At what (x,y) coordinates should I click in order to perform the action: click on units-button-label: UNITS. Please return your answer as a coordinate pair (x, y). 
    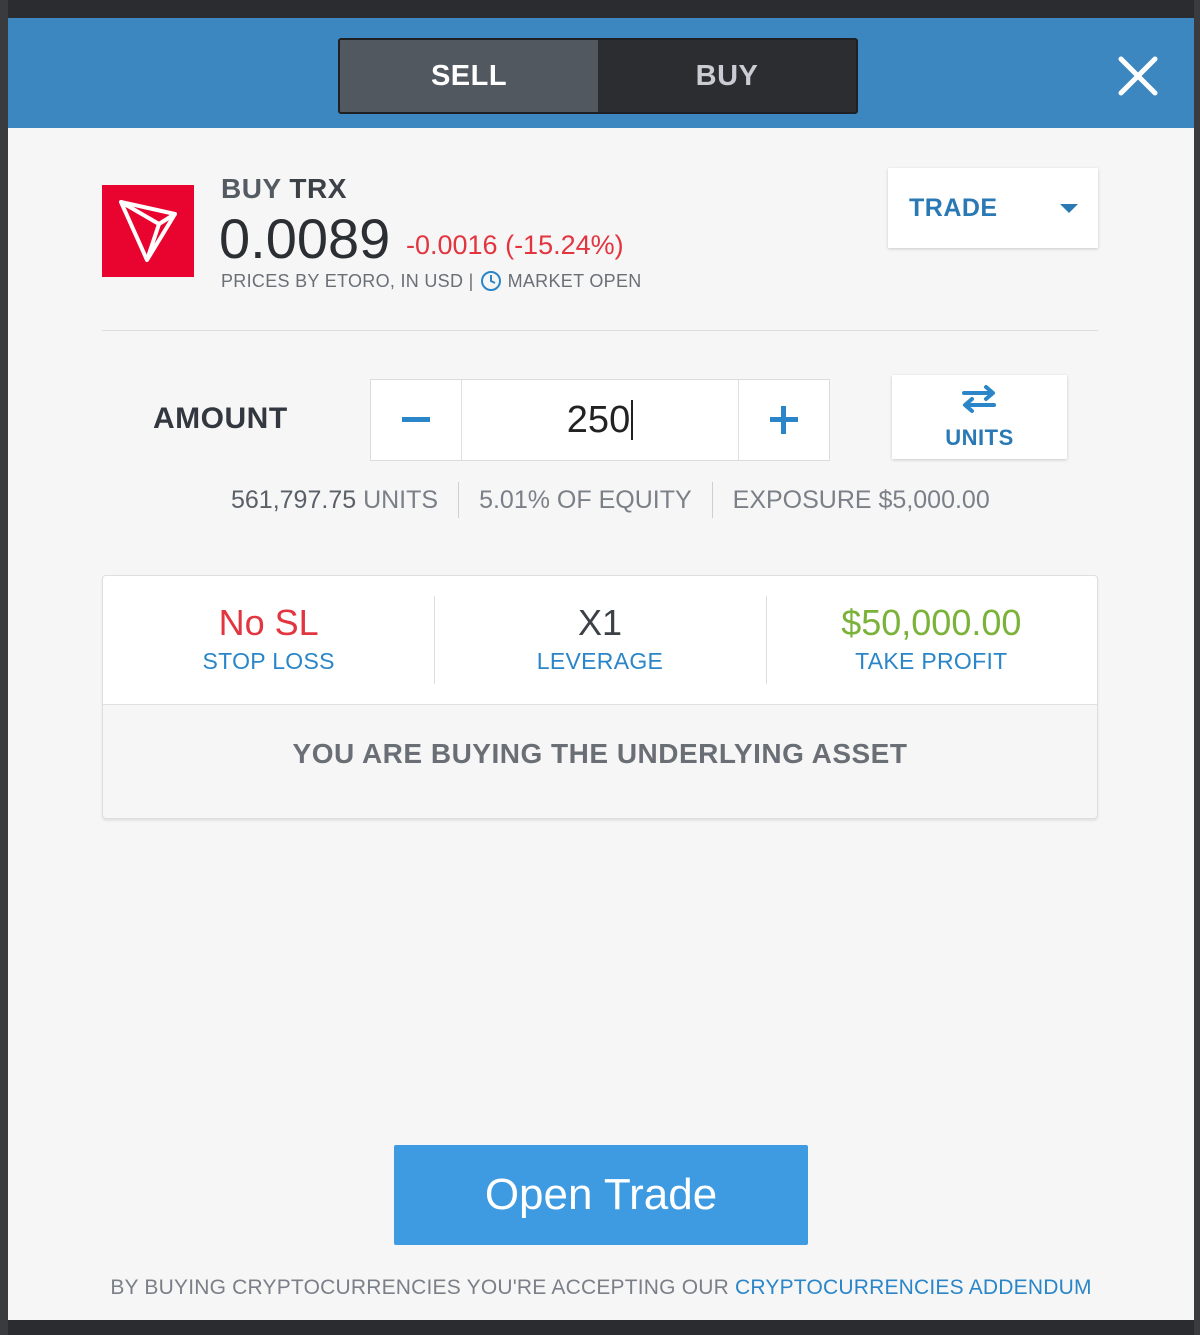
    Looking at the image, I should click on (979, 437).